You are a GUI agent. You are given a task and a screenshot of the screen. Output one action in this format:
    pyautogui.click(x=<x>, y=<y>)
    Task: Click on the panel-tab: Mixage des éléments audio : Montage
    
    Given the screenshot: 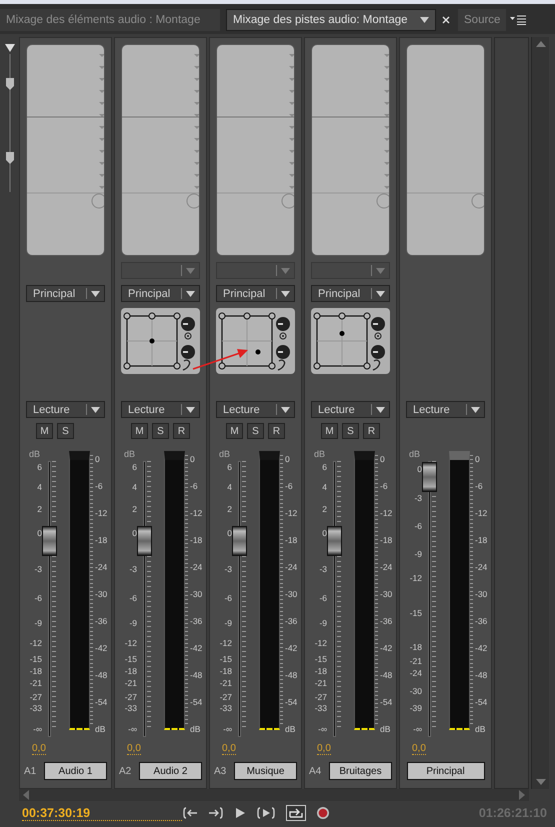 What is the action you would take?
    pyautogui.click(x=110, y=20)
    